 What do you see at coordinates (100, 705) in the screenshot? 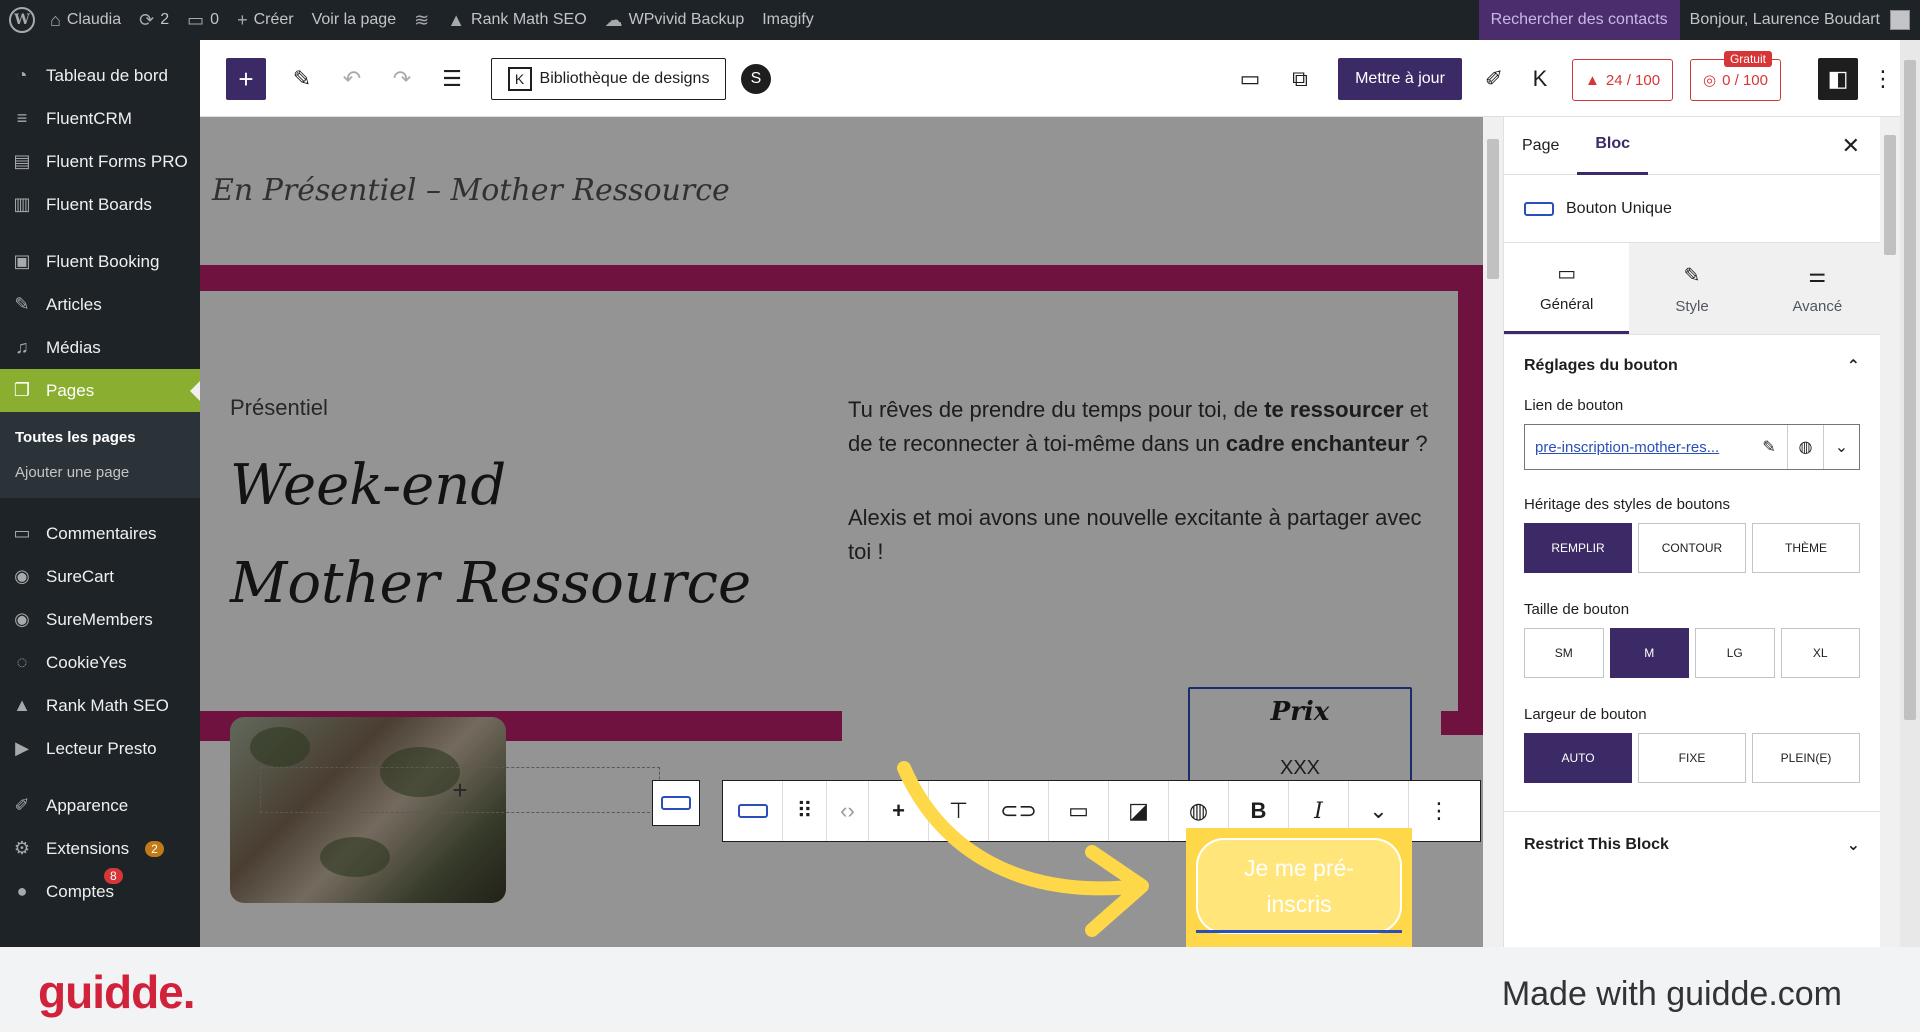
I see `sidebar-item-rankmath: ▲ Rank Math SEO` at bounding box center [100, 705].